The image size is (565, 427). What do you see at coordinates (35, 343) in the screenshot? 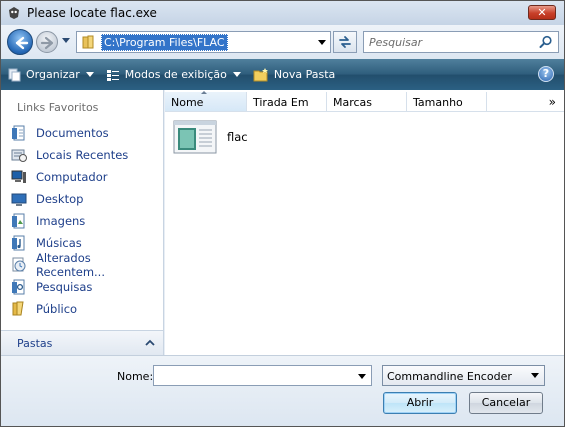
I see `folders-label: Pastas` at bounding box center [35, 343].